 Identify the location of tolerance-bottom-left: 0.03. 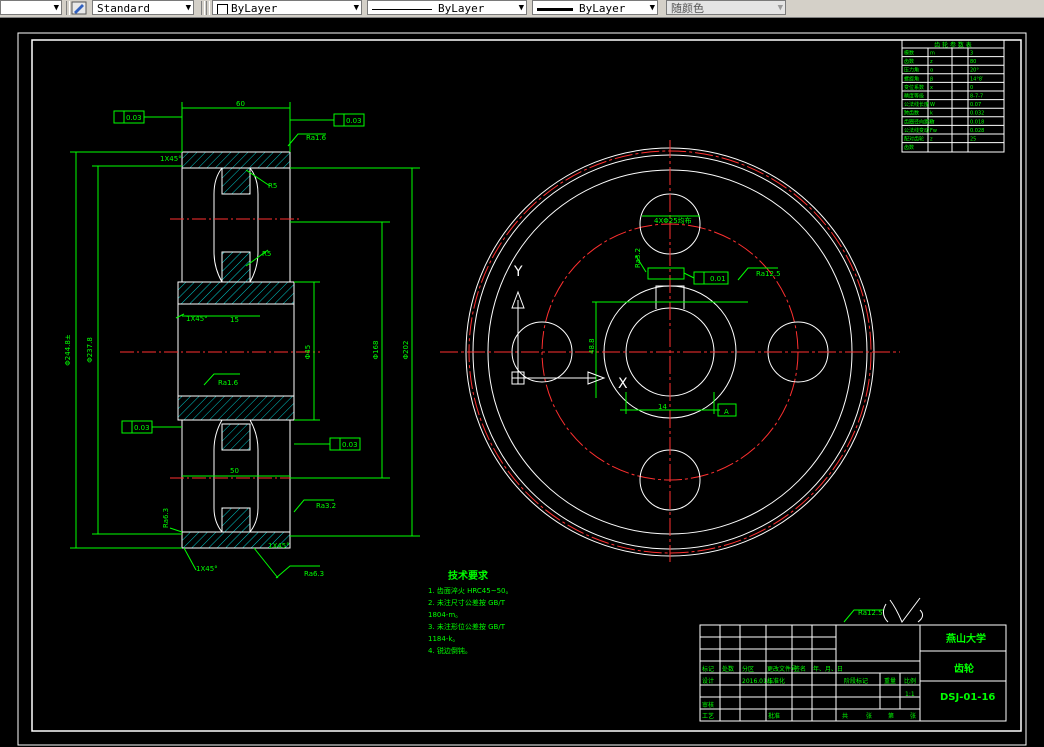
(142, 428).